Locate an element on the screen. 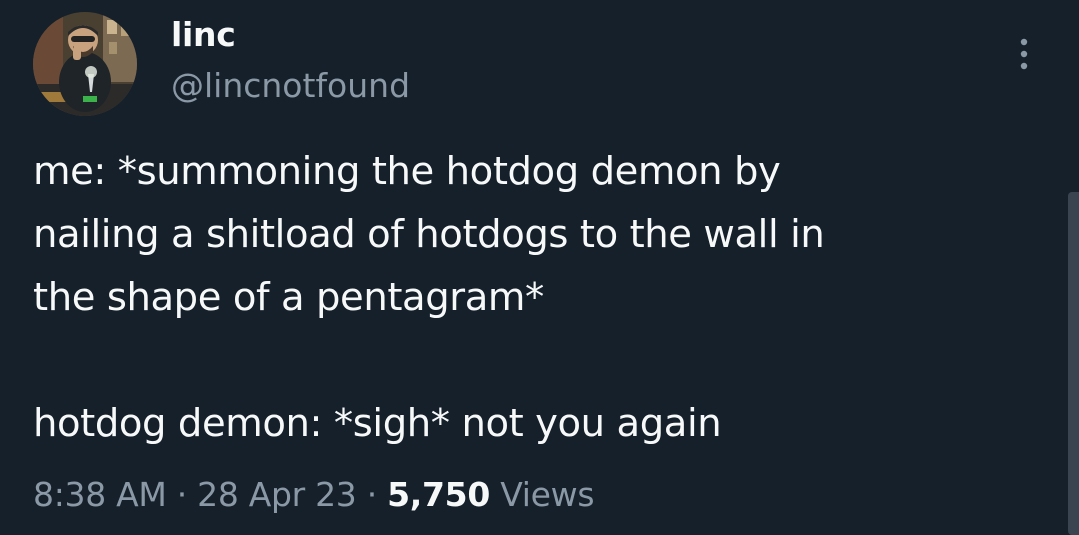 Image resolution: width=1079 pixels, height=535 pixels. tweet-meta: 8:38 AM · 28 Apr 23 · 5,750 Views is located at coordinates (314, 495).